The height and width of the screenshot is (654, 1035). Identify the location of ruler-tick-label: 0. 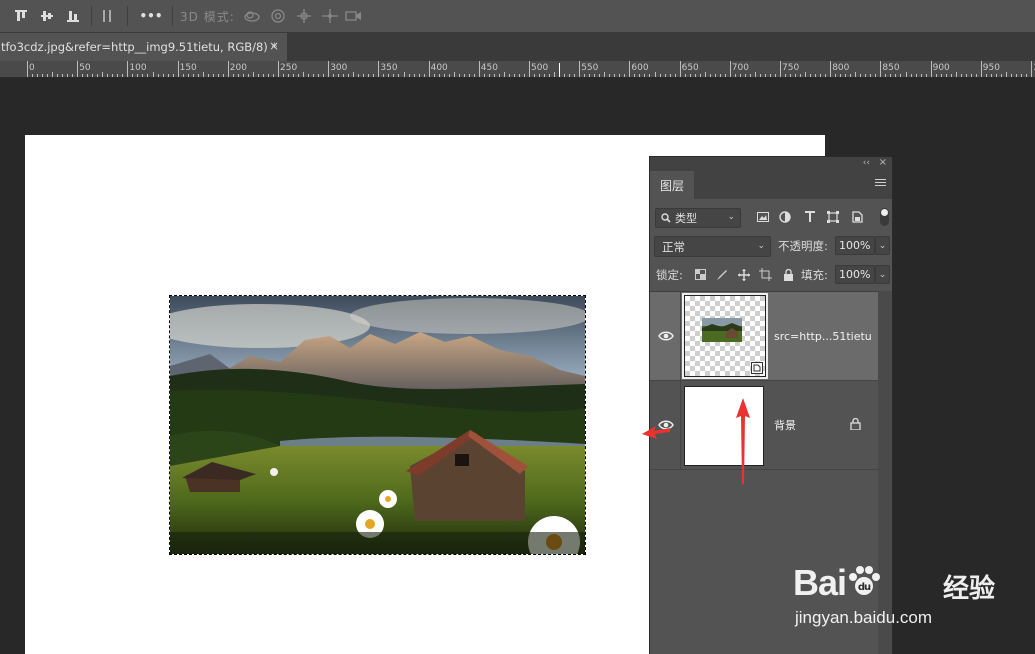
(32, 68).